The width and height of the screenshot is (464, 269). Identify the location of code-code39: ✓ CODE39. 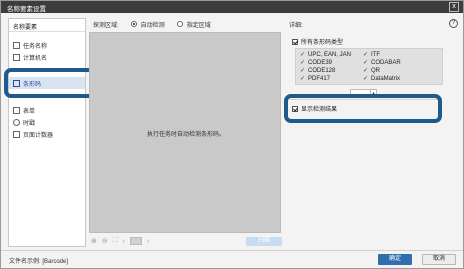
(316, 63).